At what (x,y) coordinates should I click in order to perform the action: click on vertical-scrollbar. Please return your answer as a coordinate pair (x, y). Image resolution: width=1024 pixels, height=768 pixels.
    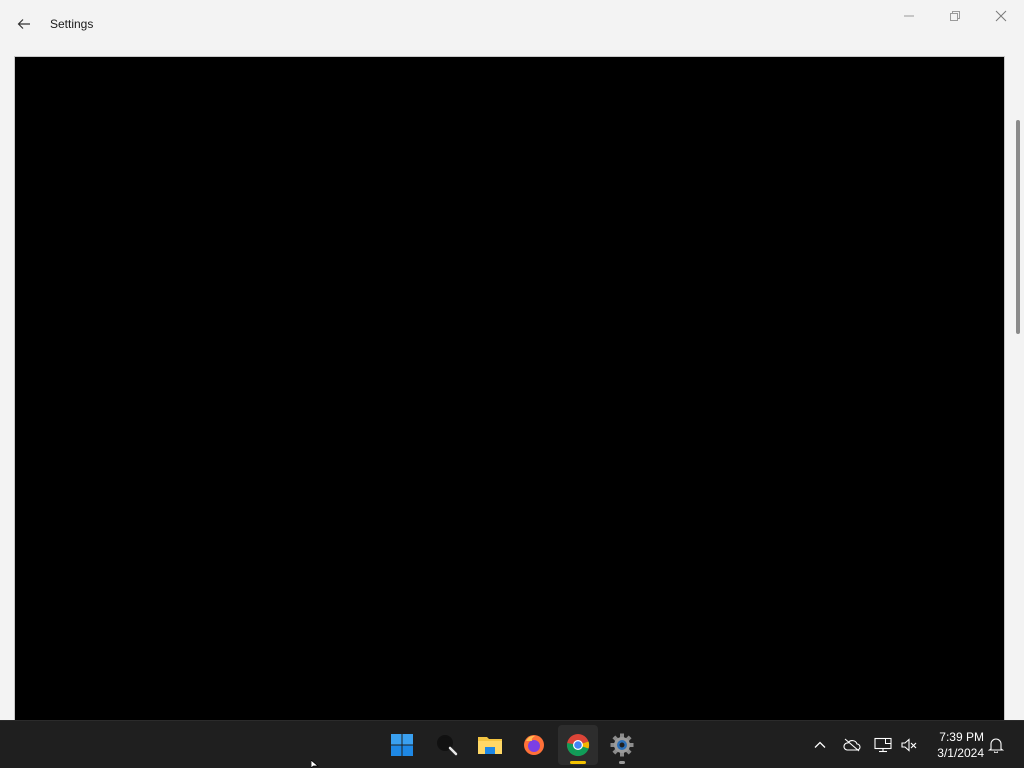
    Looking at the image, I should click on (1018, 227).